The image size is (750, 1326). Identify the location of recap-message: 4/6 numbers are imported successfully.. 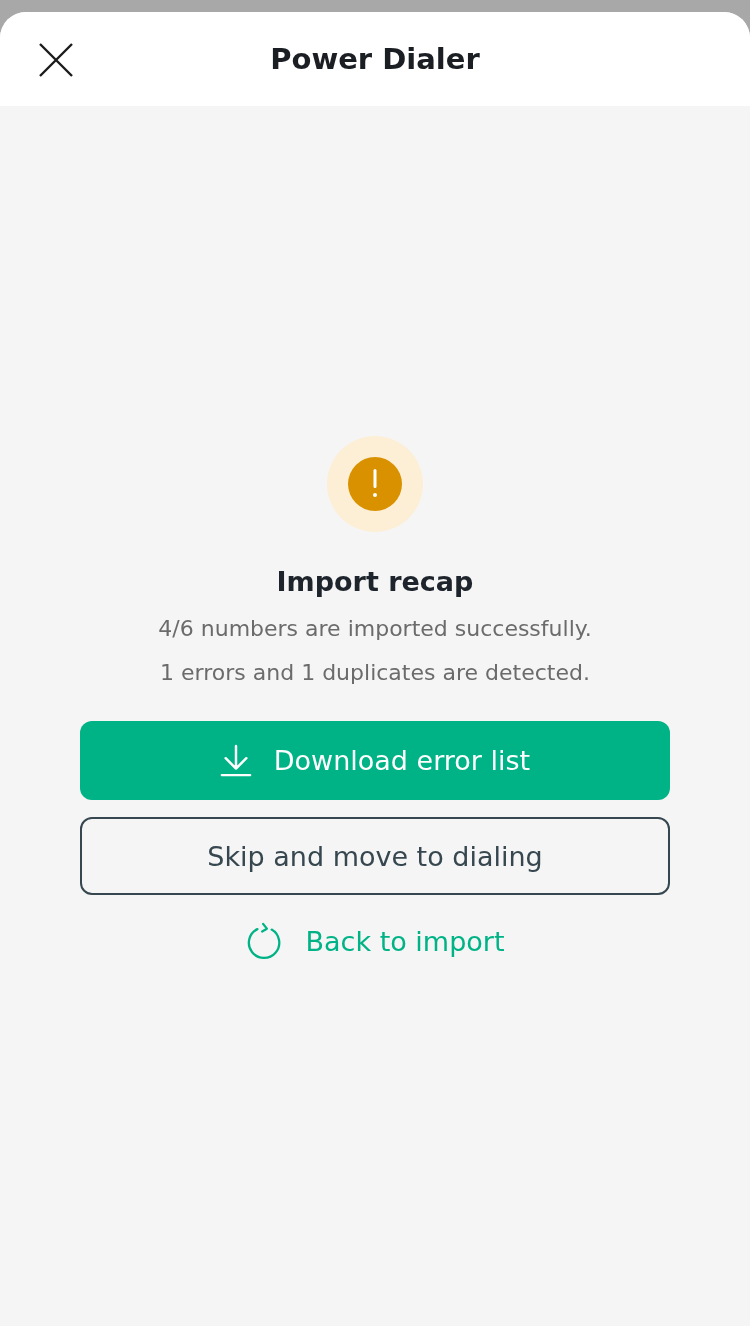
(375, 629).